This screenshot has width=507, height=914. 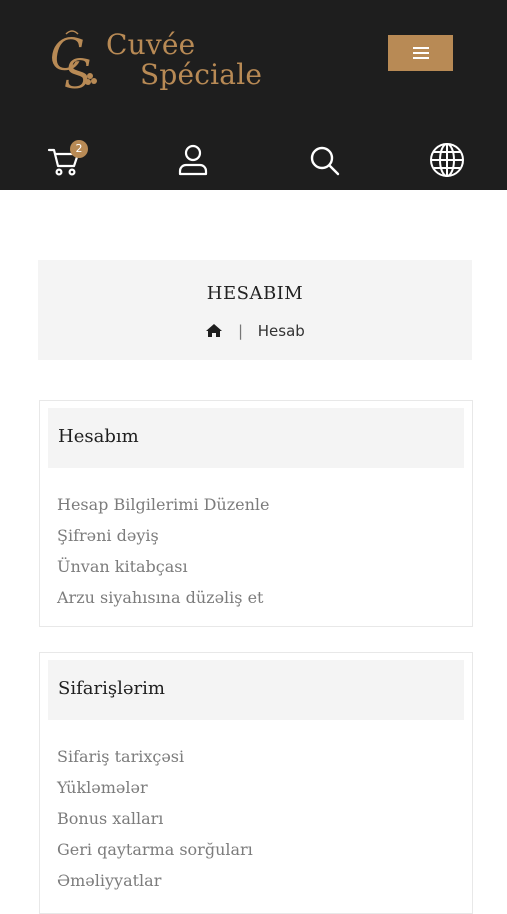 What do you see at coordinates (256, 438) in the screenshot?
I see `account-card-header: Hesabım` at bounding box center [256, 438].